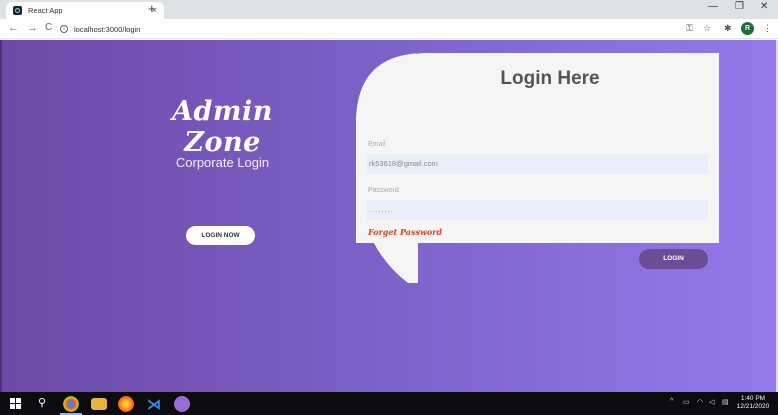 The width and height of the screenshot is (778, 415). What do you see at coordinates (673, 259) in the screenshot?
I see `login-button: LOGIN` at bounding box center [673, 259].